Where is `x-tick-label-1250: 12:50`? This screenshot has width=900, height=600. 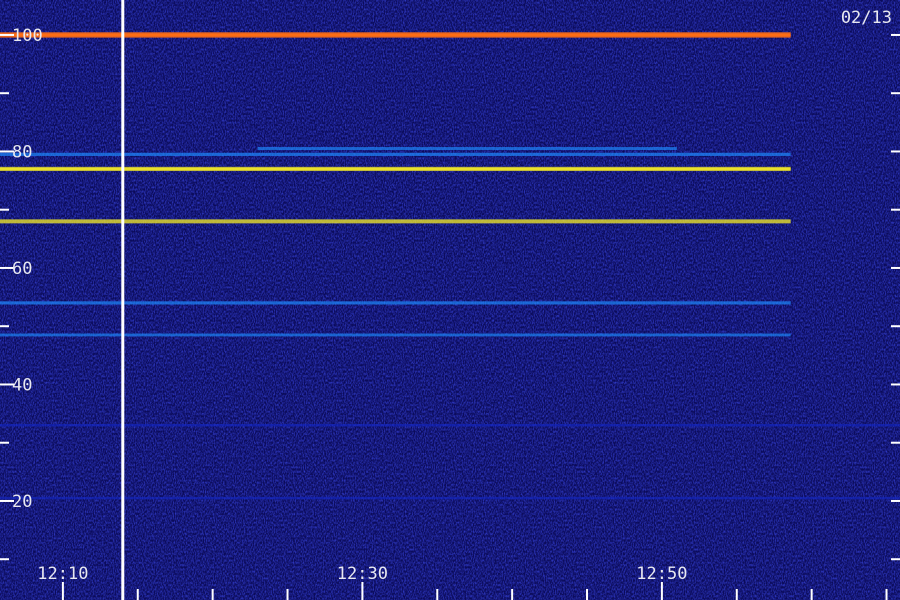 x-tick-label-1250: 12:50 is located at coordinates (661, 574).